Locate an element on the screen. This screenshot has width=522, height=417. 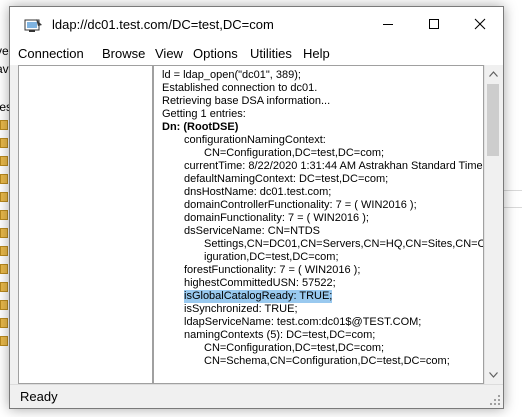
scroll-thumb is located at coordinates (493, 120).